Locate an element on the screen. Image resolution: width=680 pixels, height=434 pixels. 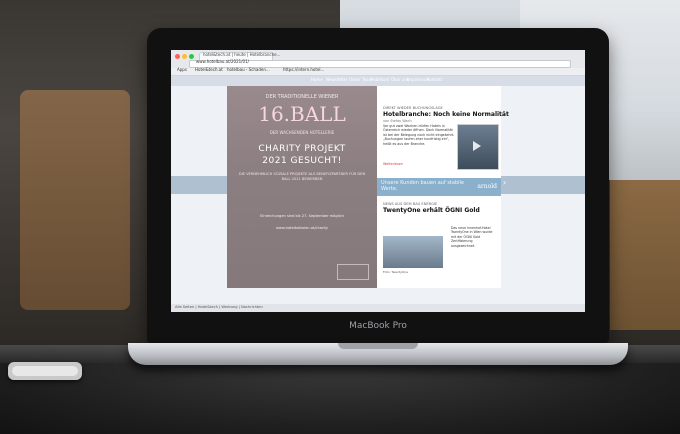
close-dot-icon is located at coordinates (177, 56).